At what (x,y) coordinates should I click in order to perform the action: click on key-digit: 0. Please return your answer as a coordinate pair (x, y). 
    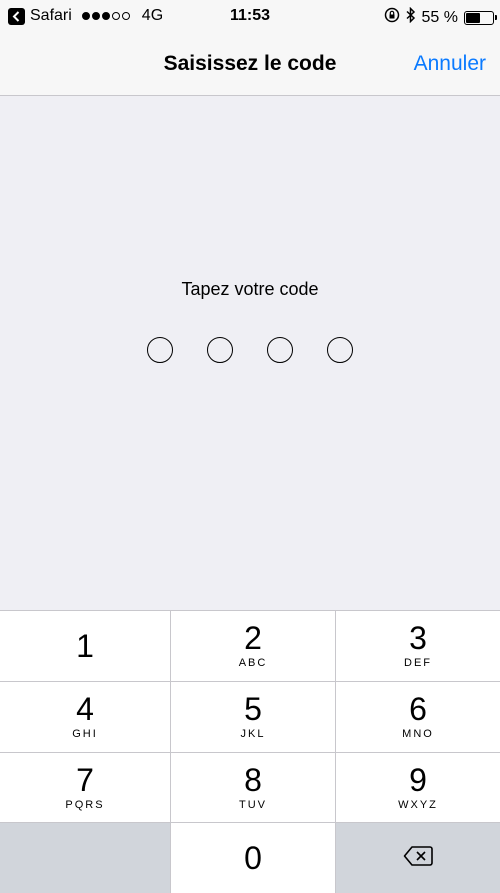
    Looking at the image, I should click on (253, 858).